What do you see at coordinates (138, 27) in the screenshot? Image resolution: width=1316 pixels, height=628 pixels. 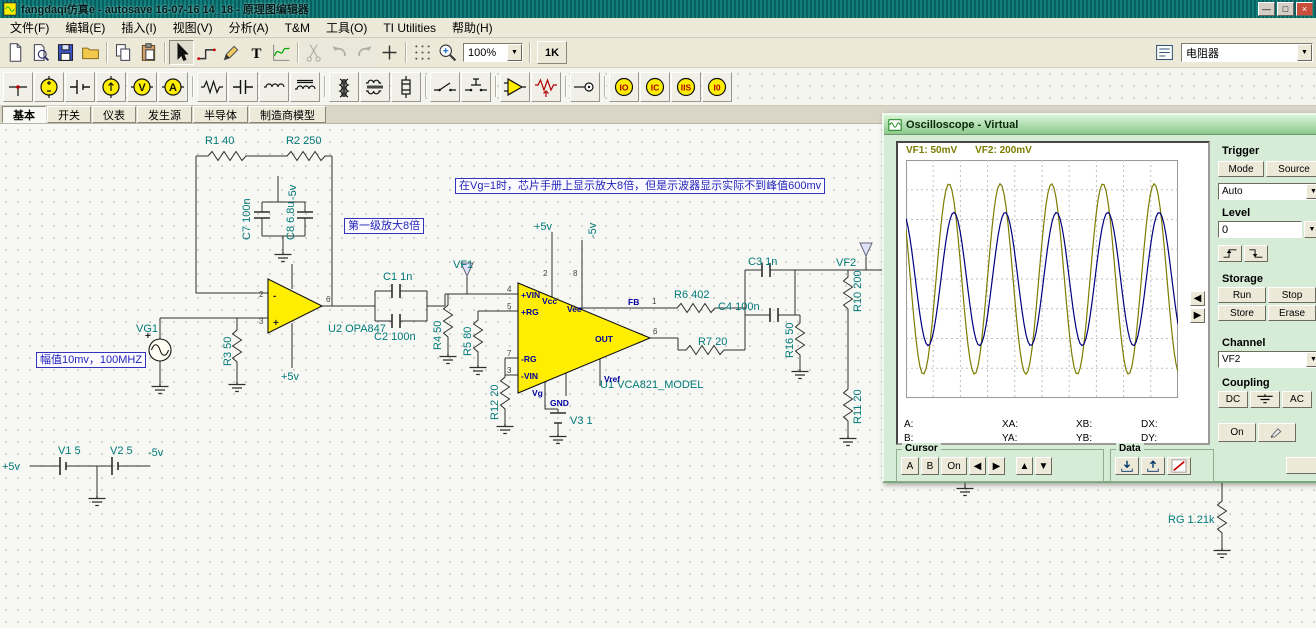 I see `menu-item: 插入(I)` at bounding box center [138, 27].